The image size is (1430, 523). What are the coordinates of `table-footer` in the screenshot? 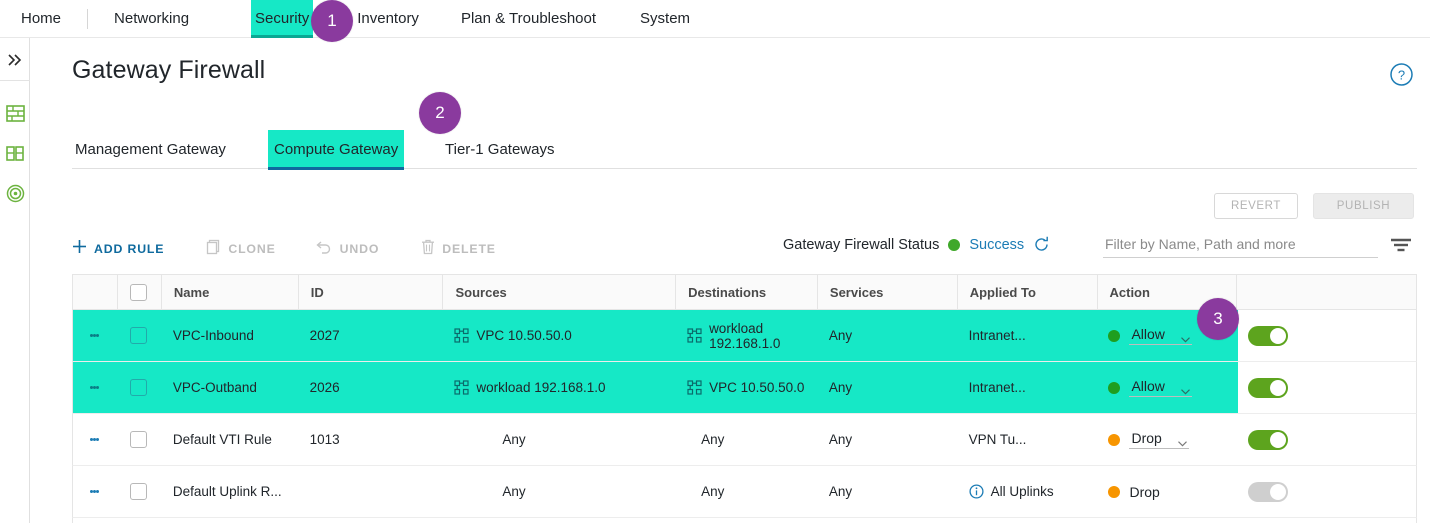 It's located at (744, 520).